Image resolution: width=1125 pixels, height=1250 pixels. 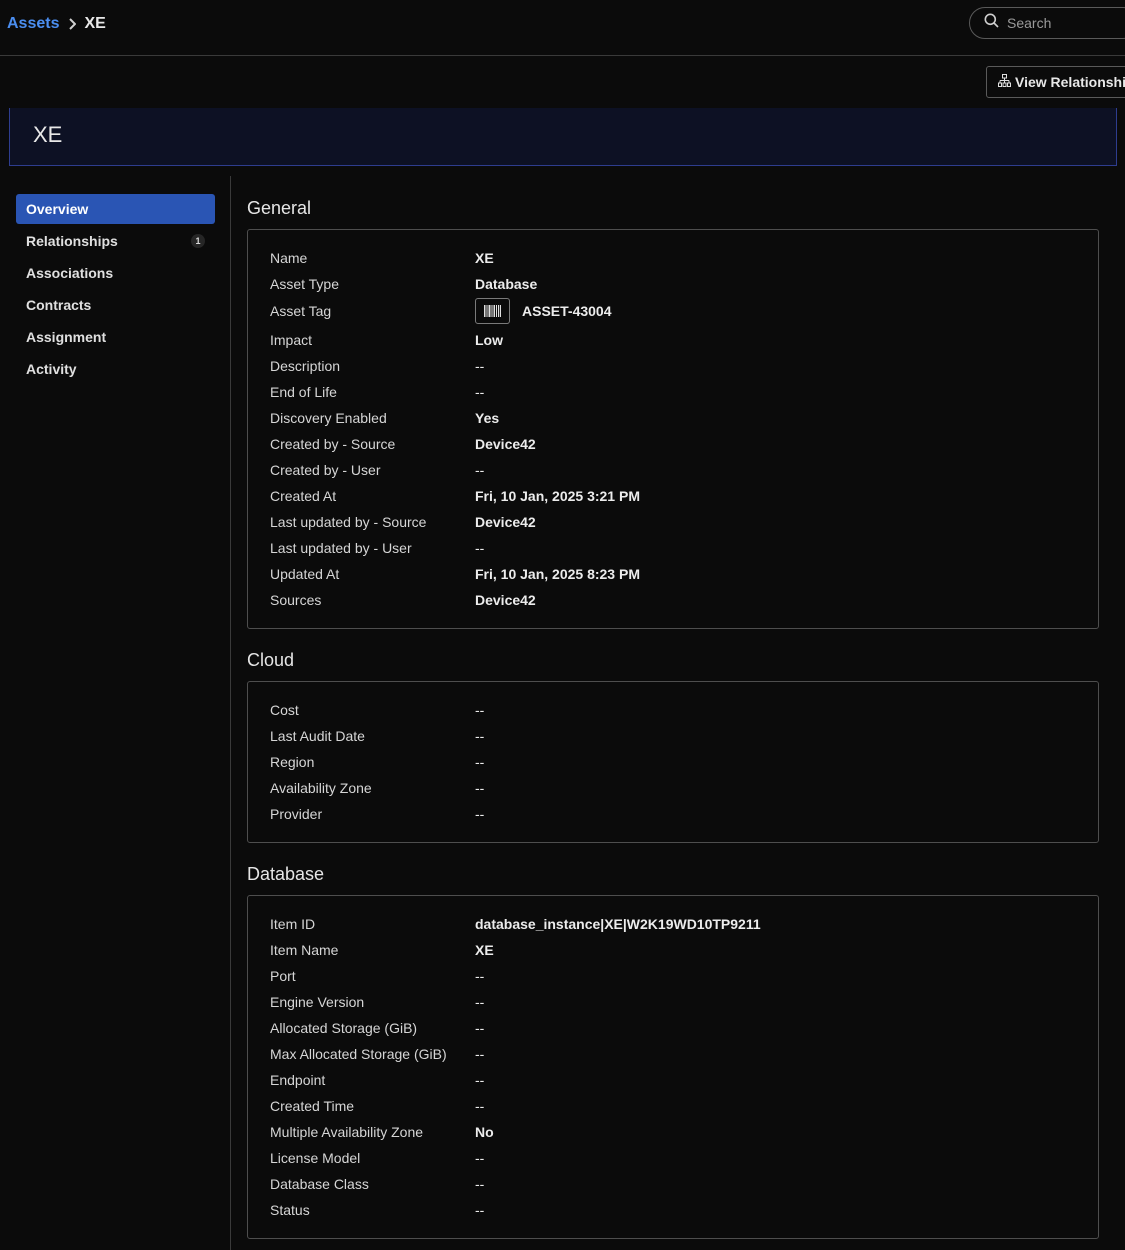 What do you see at coordinates (293, 924) in the screenshot?
I see `field-label: Item ID` at bounding box center [293, 924].